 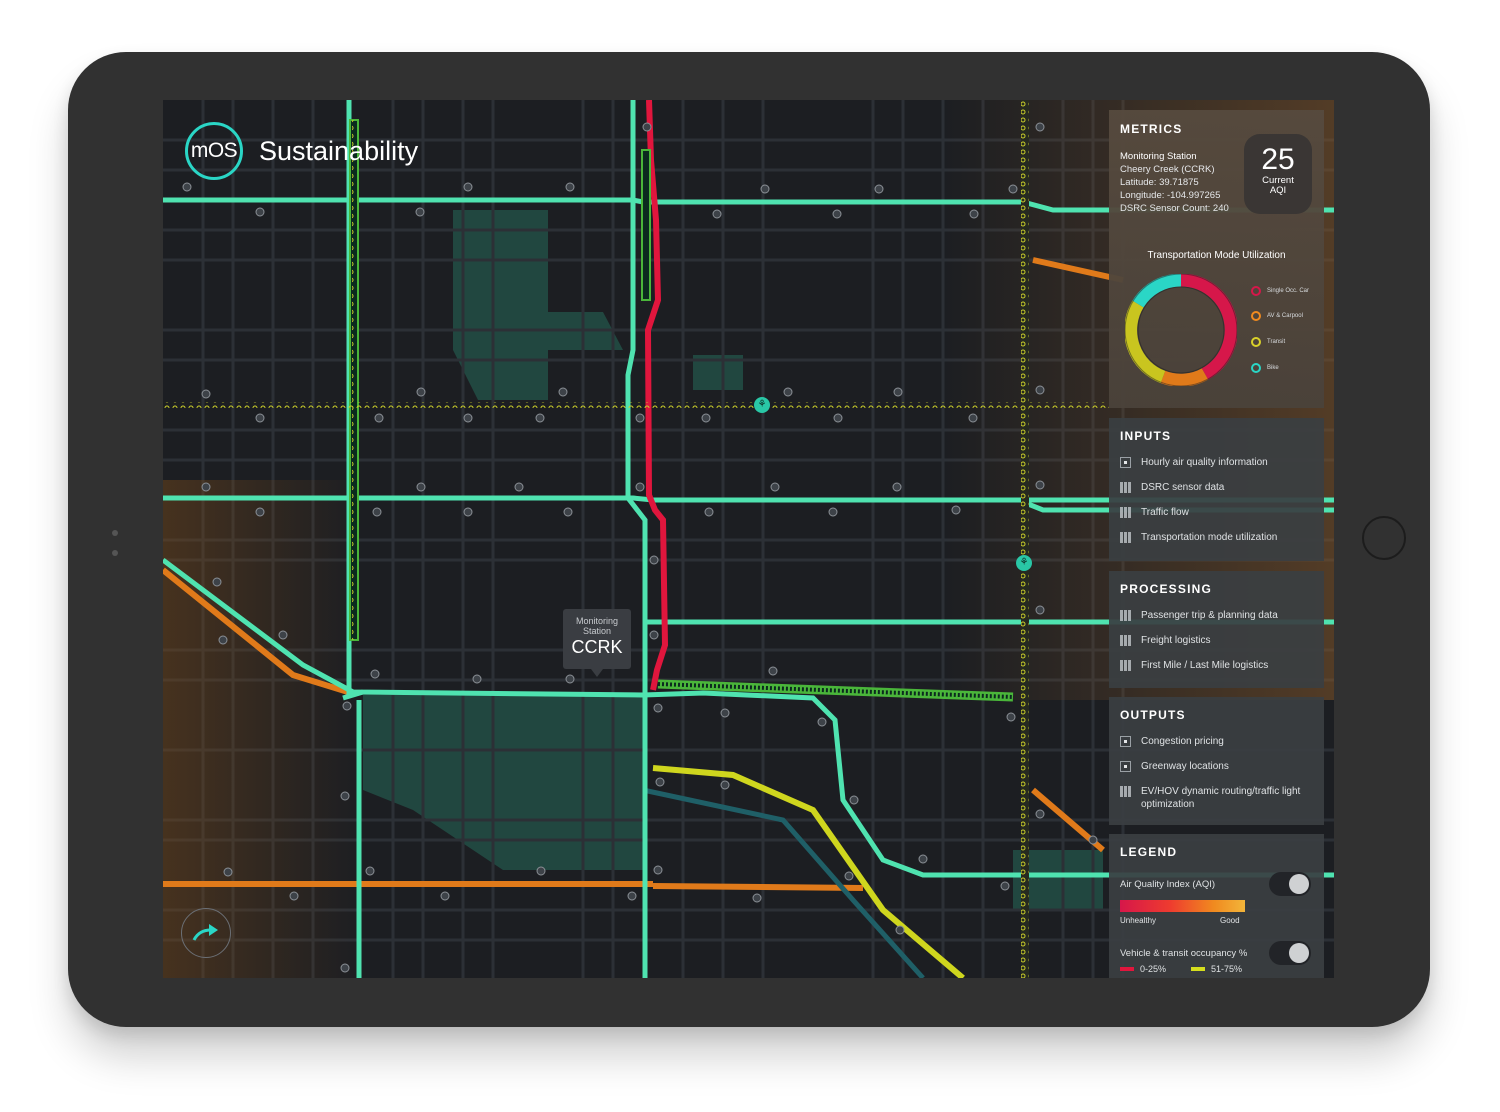 What do you see at coordinates (1384, 538) in the screenshot?
I see `home-button` at bounding box center [1384, 538].